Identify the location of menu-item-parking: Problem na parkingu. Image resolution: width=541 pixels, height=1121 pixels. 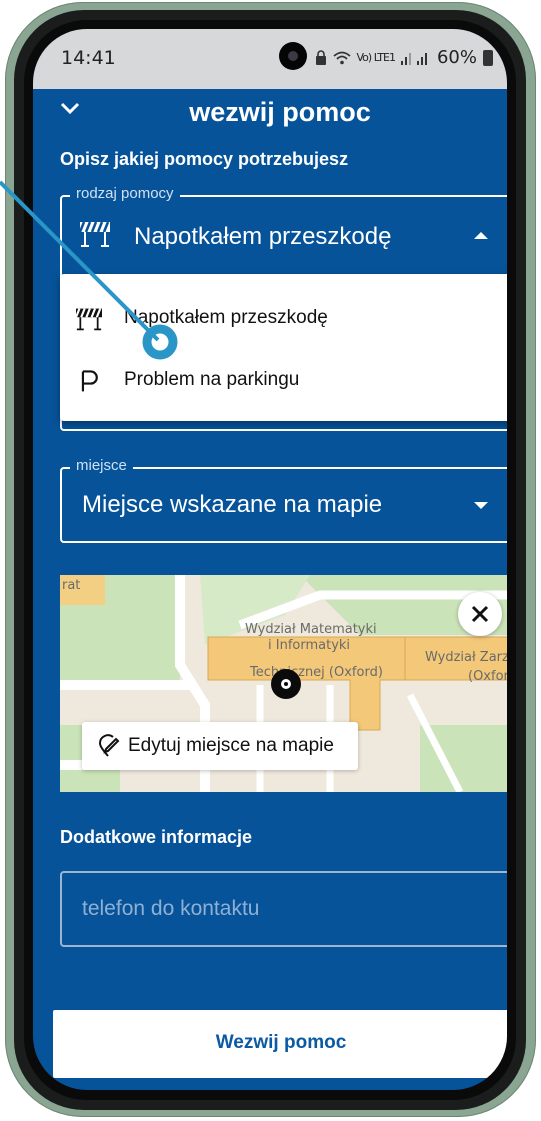
(283, 380).